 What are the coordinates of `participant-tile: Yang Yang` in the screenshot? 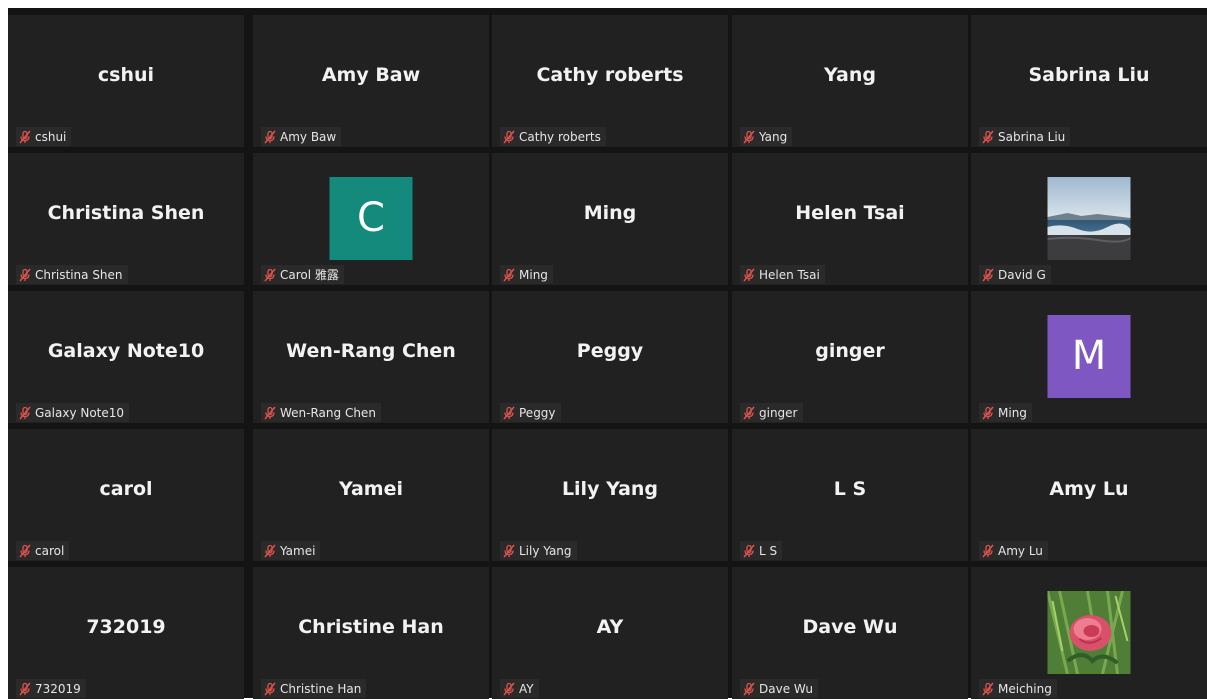 It's located at (850, 81).